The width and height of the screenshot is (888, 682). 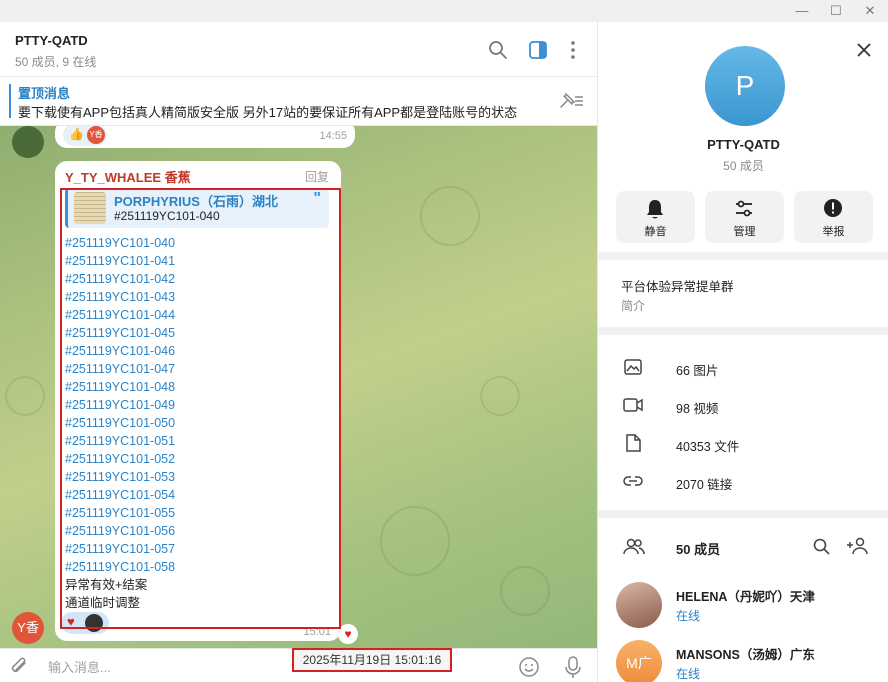 I want to click on pin-list-icon, so click(x=571, y=101).